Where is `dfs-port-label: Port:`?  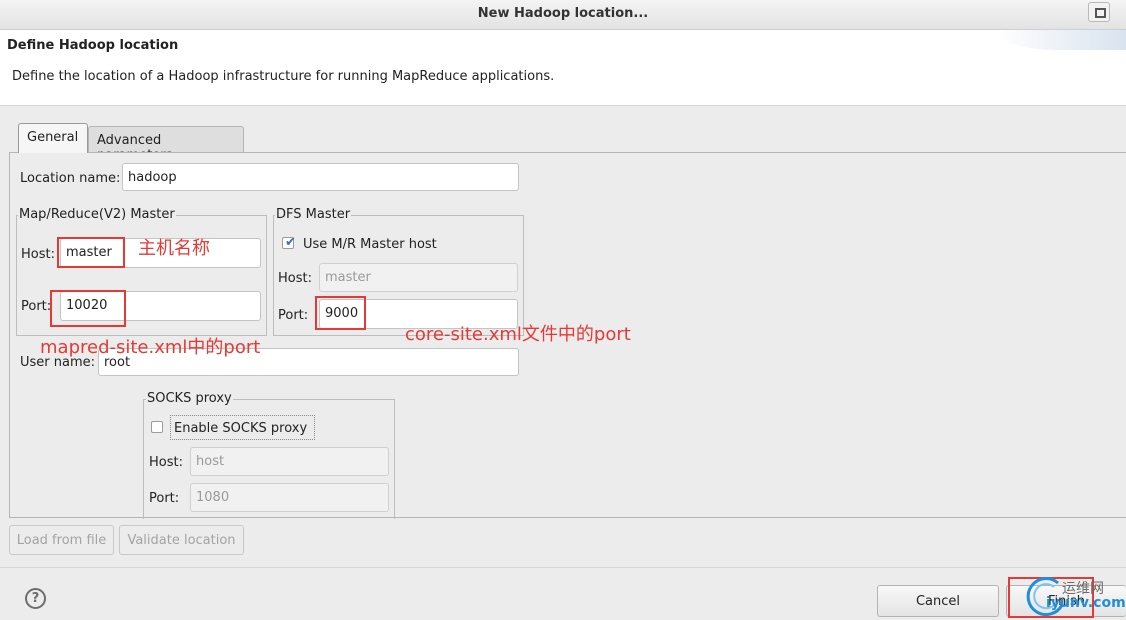 dfs-port-label: Port: is located at coordinates (293, 315).